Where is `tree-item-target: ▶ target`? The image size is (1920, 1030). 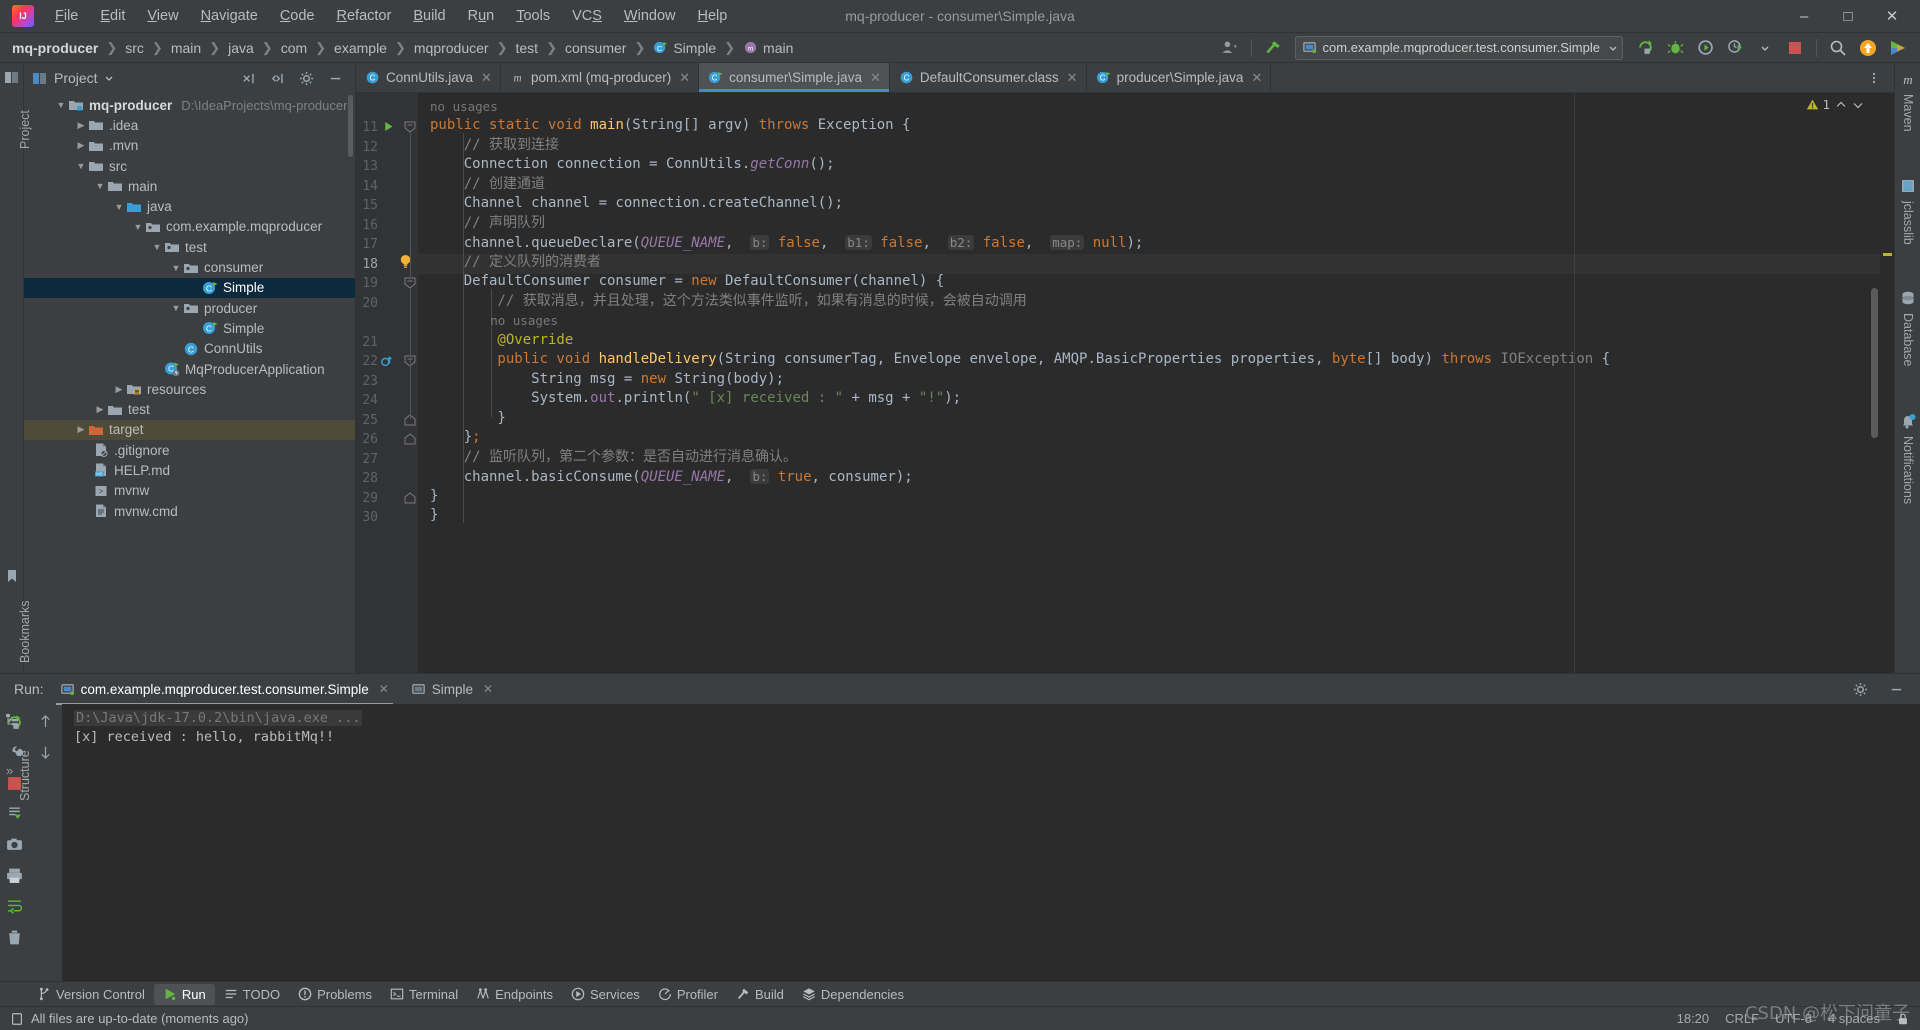
tree-item-target: ▶ target is located at coordinates (189, 430).